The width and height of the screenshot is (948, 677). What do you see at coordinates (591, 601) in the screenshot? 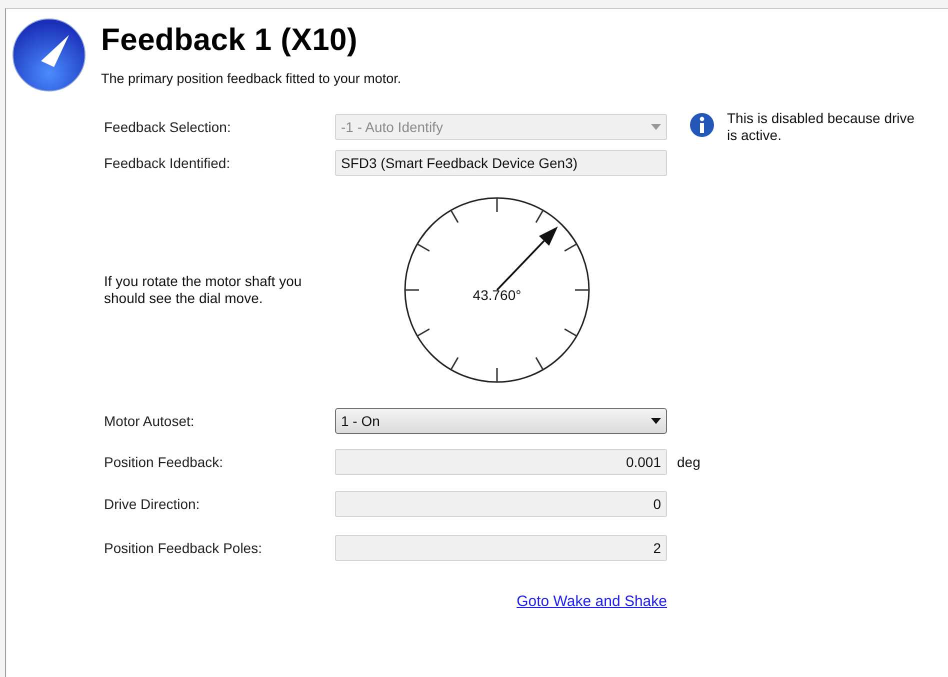
I see `wake-and-shake-link: Goto Wake and Shake` at bounding box center [591, 601].